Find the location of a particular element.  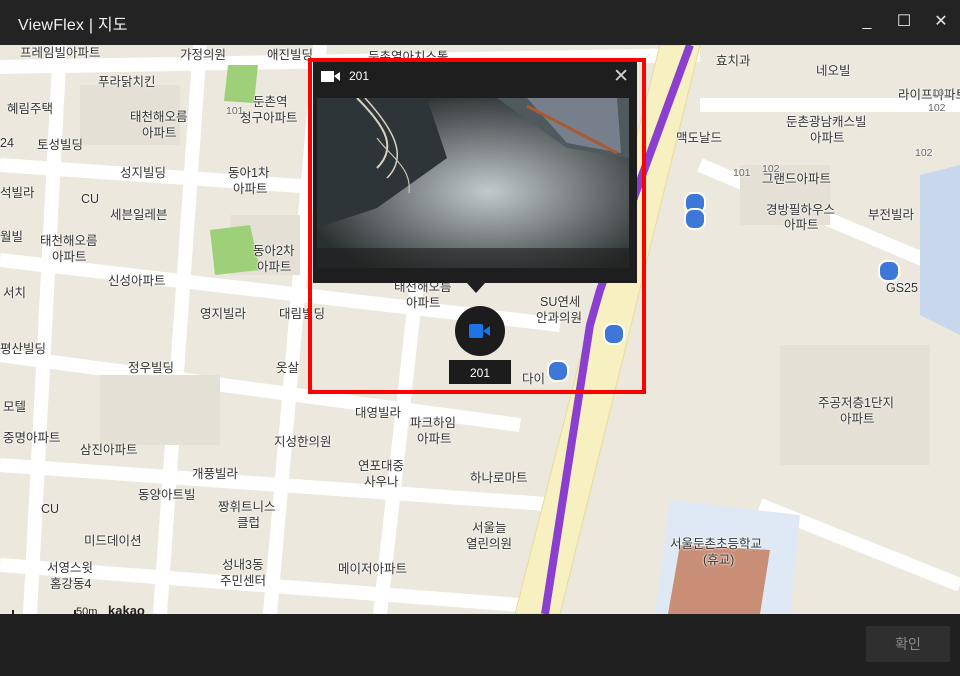

map-label: 애진빌딩 is located at coordinates (290, 55).